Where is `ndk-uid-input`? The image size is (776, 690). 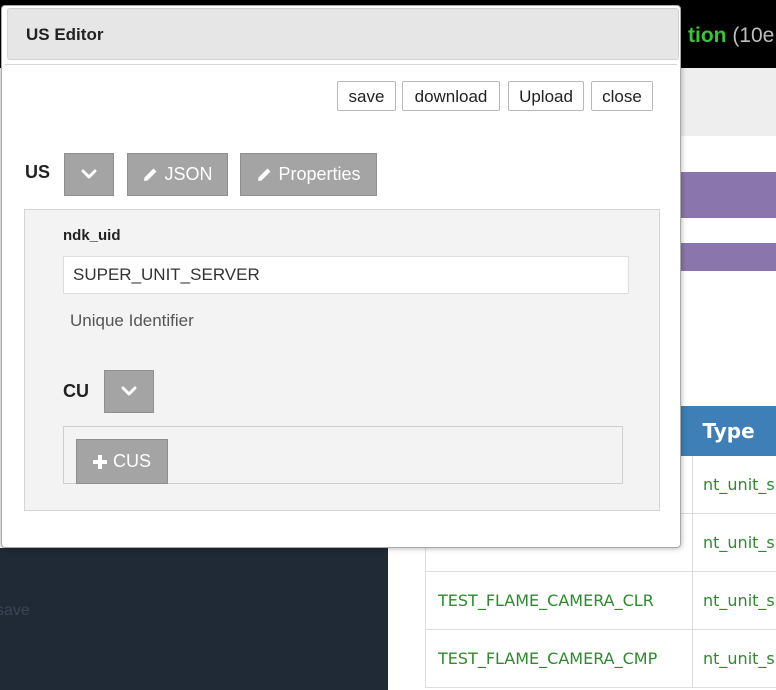 ndk-uid-input is located at coordinates (346, 275).